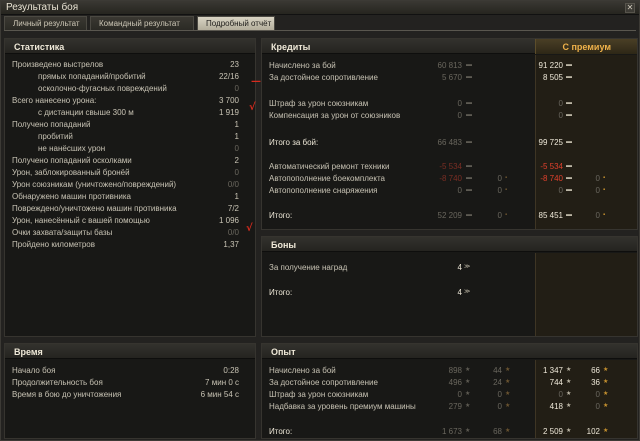 This screenshot has width=640, height=441. I want to click on credits-base-value: 5 670, so click(451, 77).